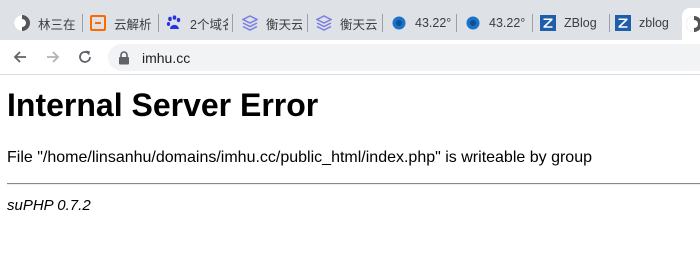 The image size is (700, 260). What do you see at coordinates (166, 58) in the screenshot?
I see `url-text: imhu.cc` at bounding box center [166, 58].